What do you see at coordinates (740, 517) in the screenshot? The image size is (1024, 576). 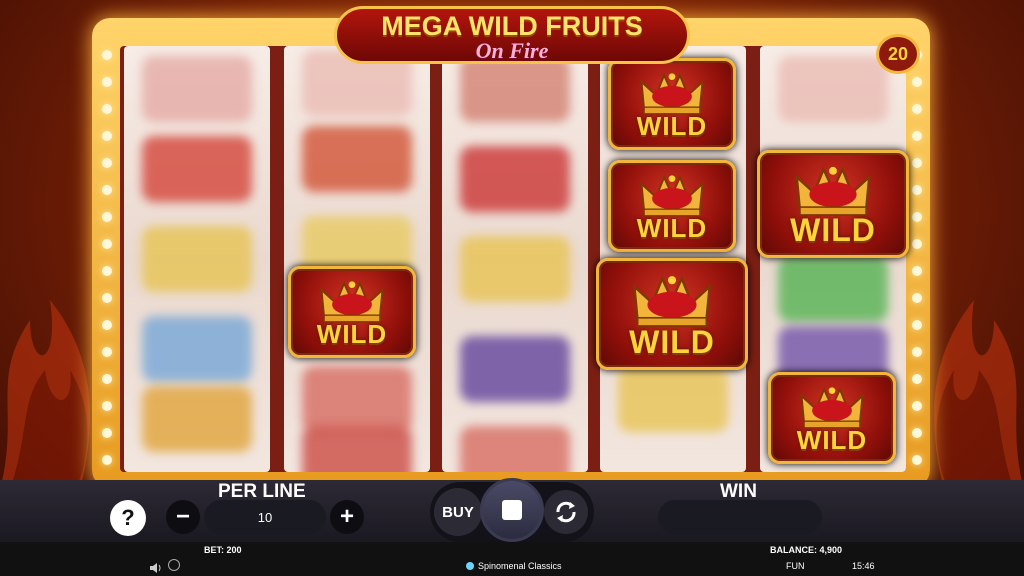 I see `win-value` at bounding box center [740, 517].